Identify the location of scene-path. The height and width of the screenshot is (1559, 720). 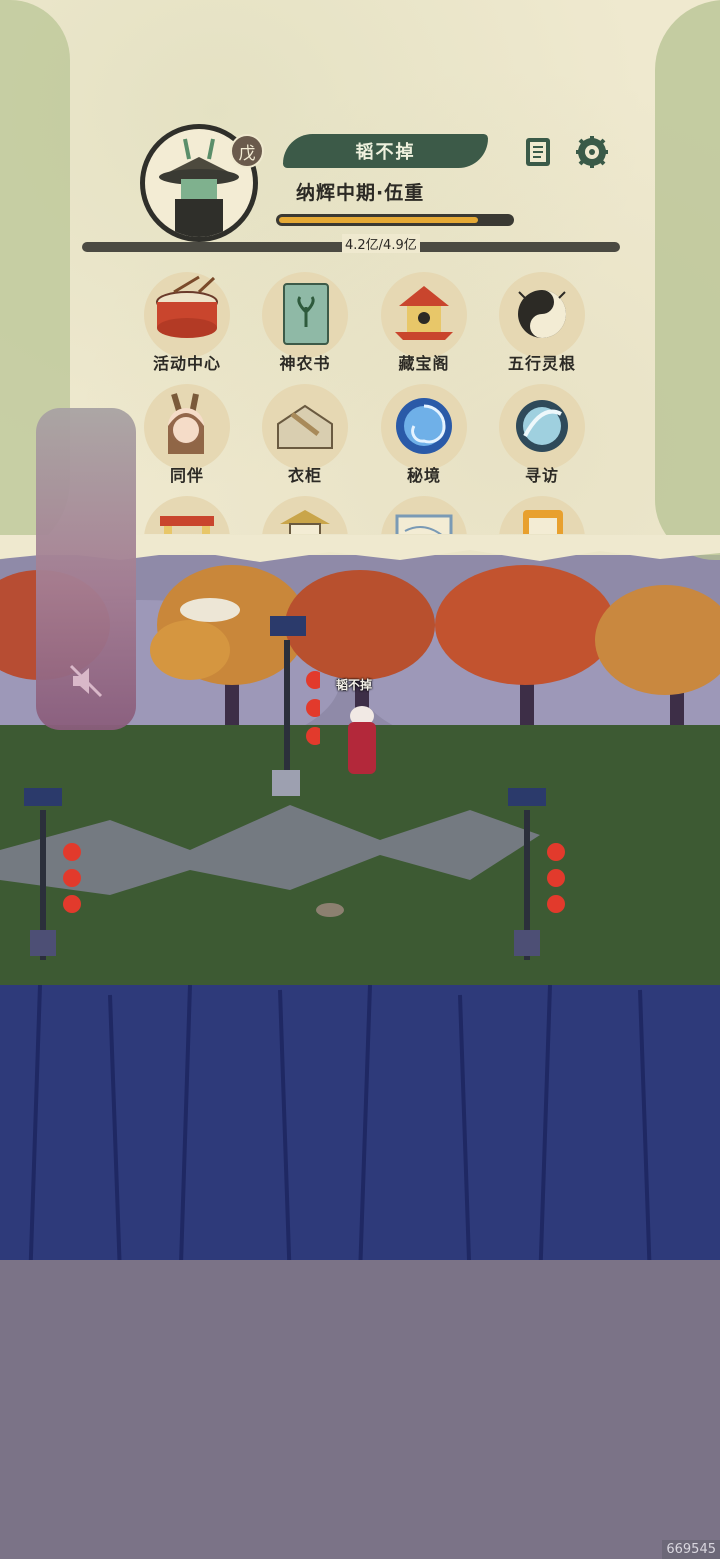
(282, 874).